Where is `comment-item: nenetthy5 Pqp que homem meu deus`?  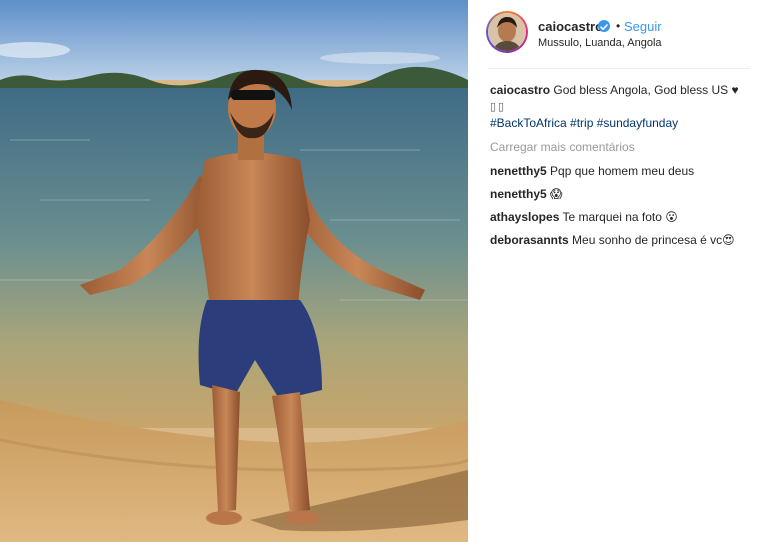 comment-item: nenetthy5 Pqp que homem meu deus is located at coordinates (621, 171).